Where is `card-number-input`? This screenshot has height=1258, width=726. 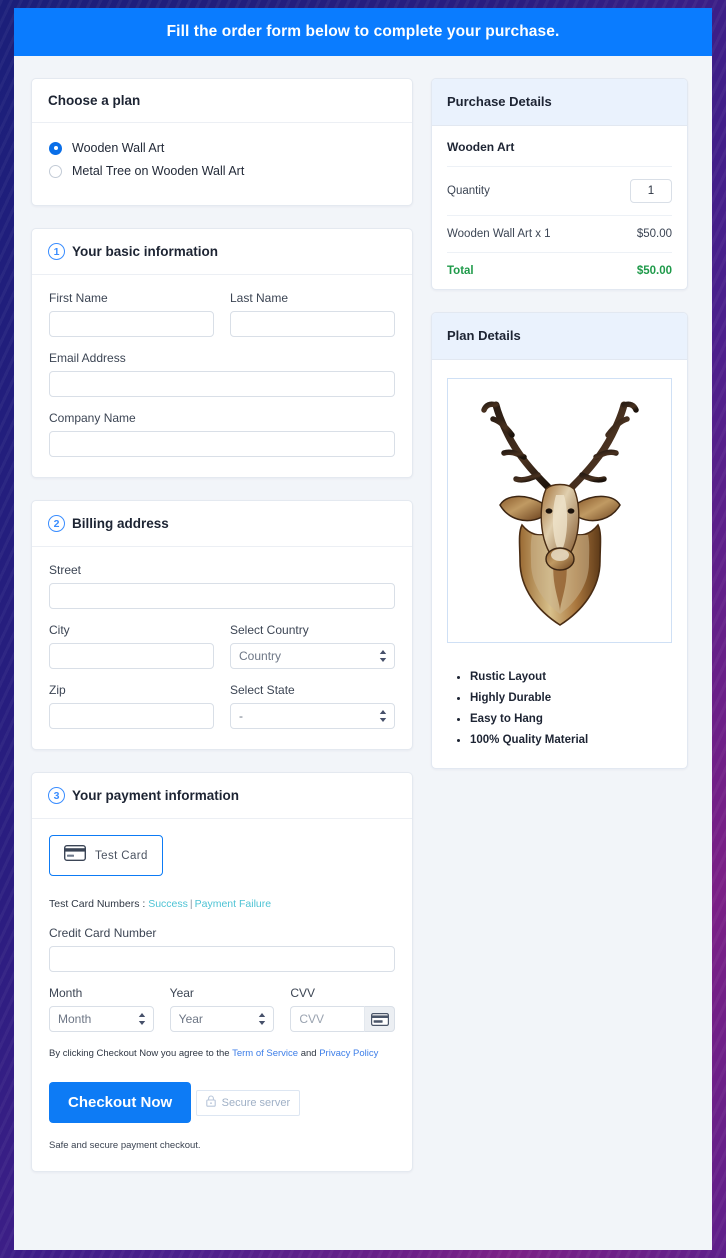
card-number-input is located at coordinates (222, 959).